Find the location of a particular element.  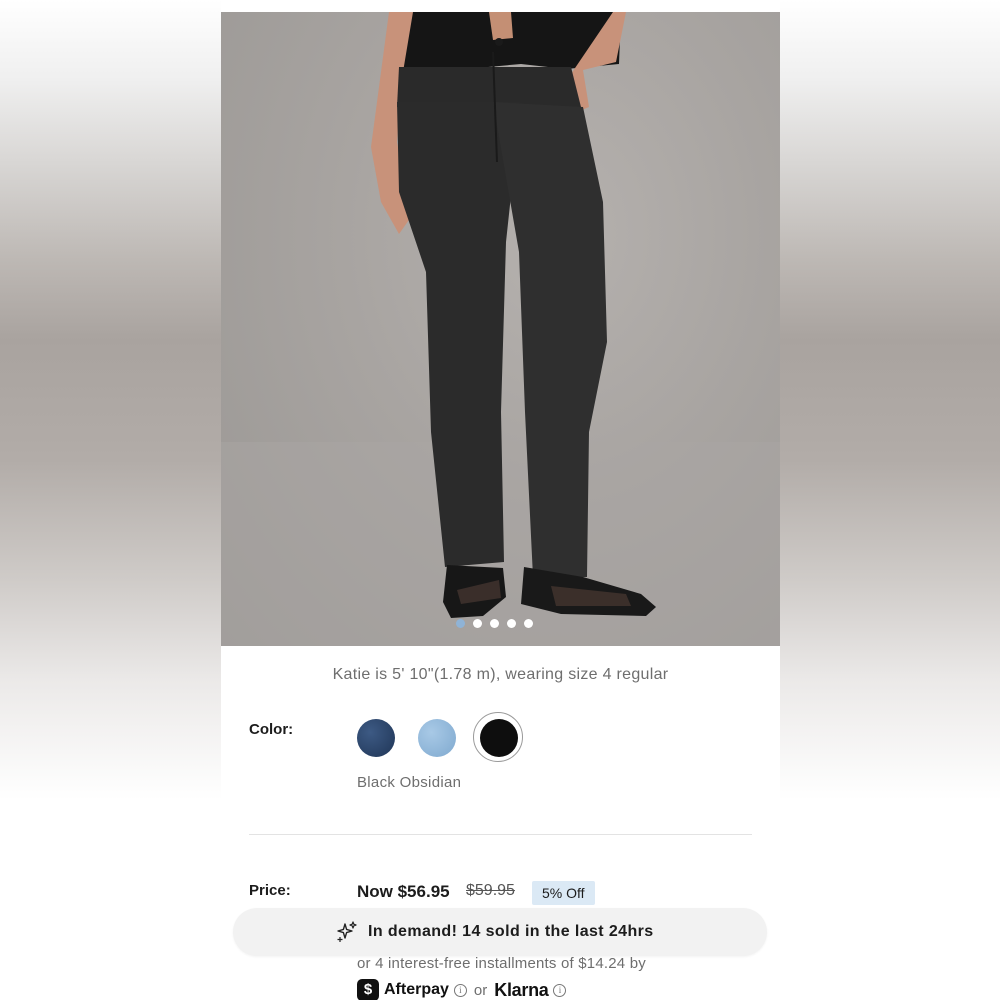

color-label: Color: is located at coordinates (271, 729).